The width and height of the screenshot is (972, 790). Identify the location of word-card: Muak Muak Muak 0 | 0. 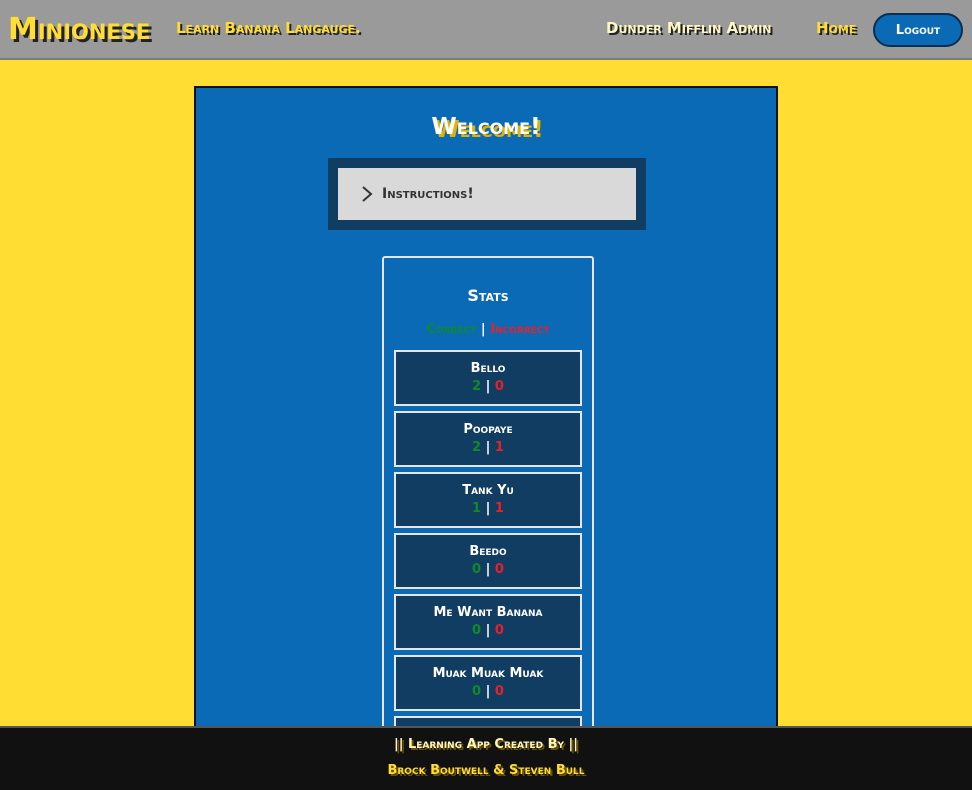
(488, 683).